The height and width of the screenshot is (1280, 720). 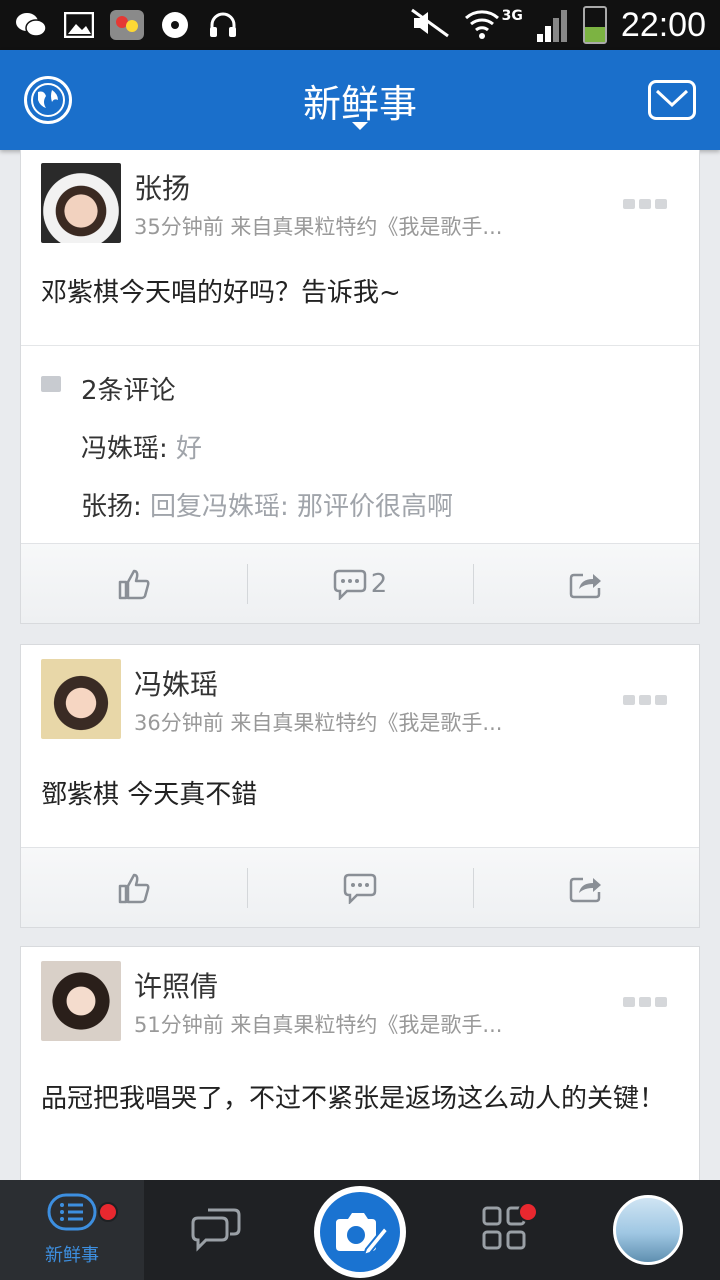 I want to click on tab-label: 新鲜事, so click(x=72, y=1255).